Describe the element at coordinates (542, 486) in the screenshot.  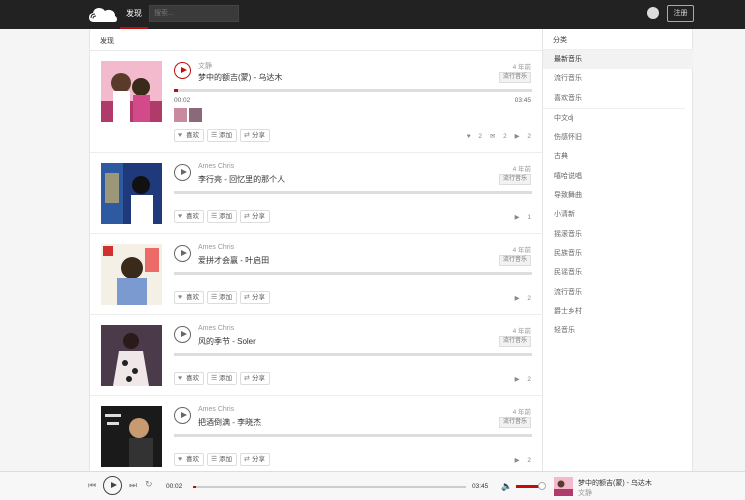
I see `volume-knob` at that location.